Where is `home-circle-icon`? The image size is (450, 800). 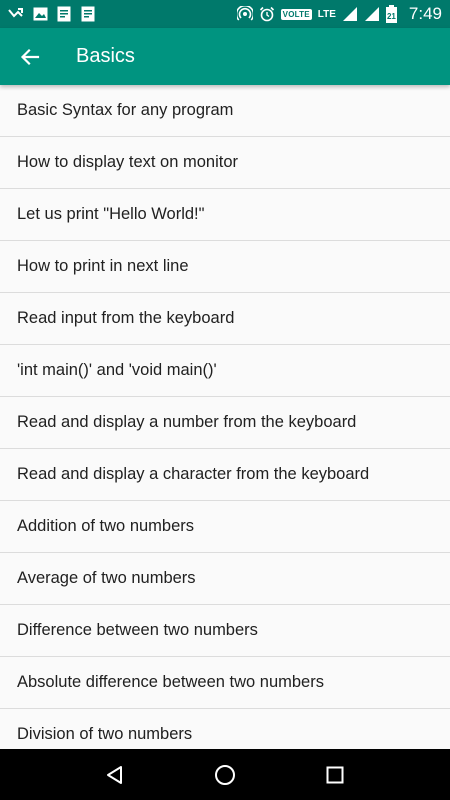
home-circle-icon is located at coordinates (225, 775).